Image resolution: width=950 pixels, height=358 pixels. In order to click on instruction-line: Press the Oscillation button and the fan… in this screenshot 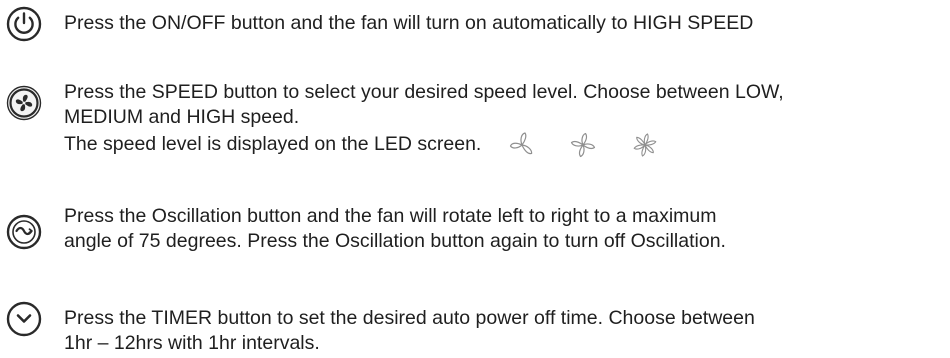, I will do `click(390, 216)`.